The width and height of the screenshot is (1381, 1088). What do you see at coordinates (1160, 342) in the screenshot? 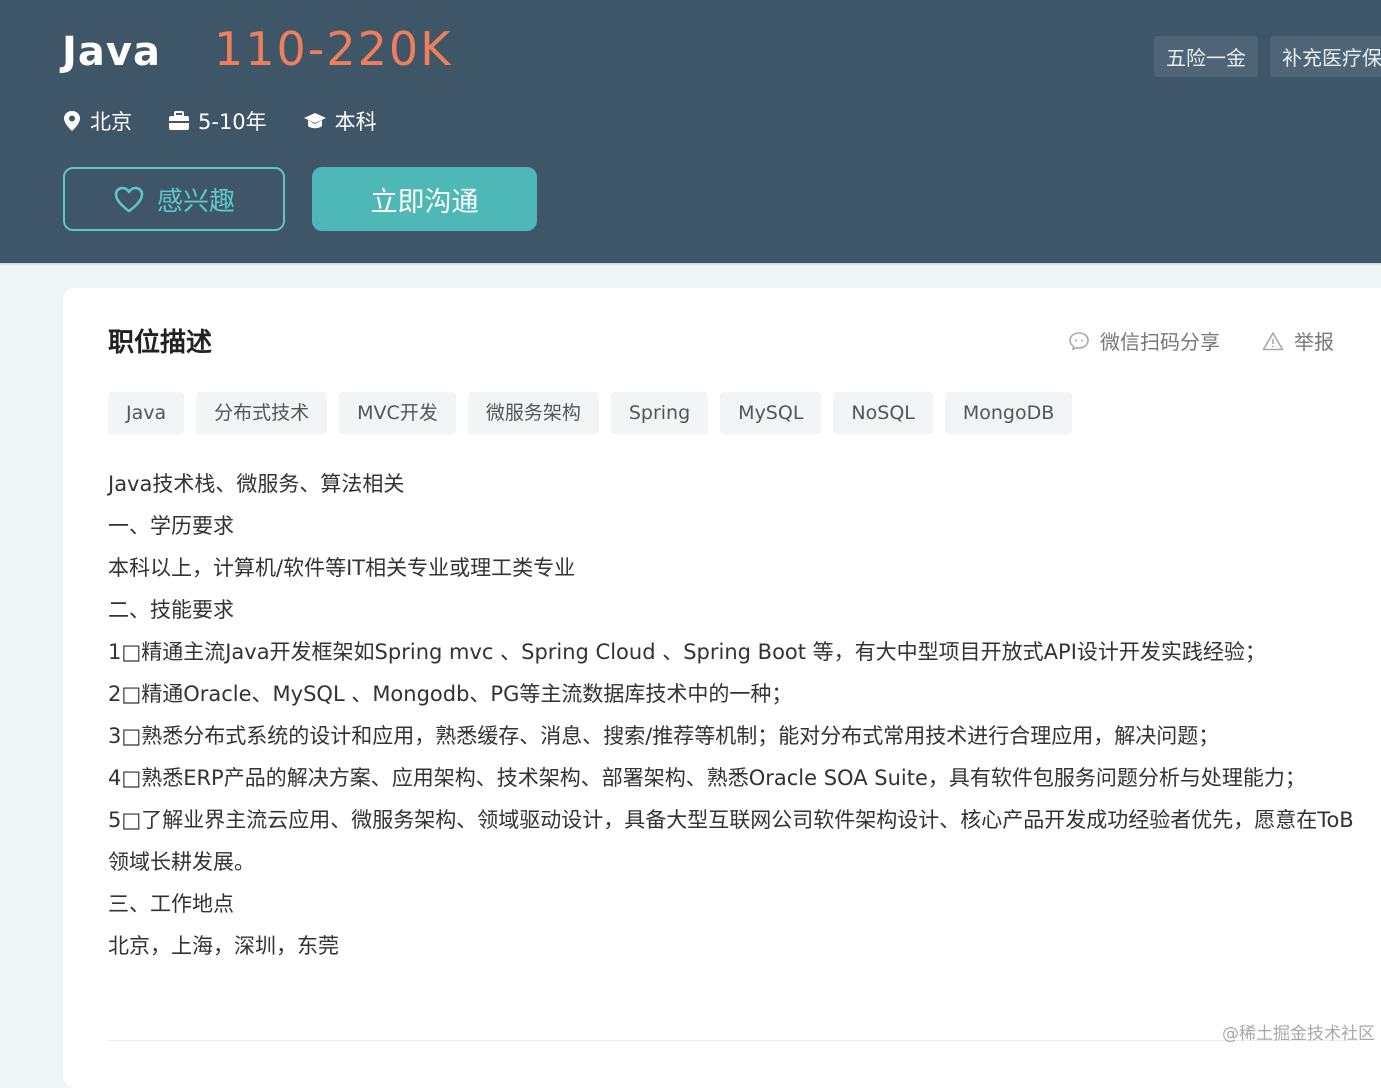
I see `wechat-share-label: 微信扫码分享` at bounding box center [1160, 342].